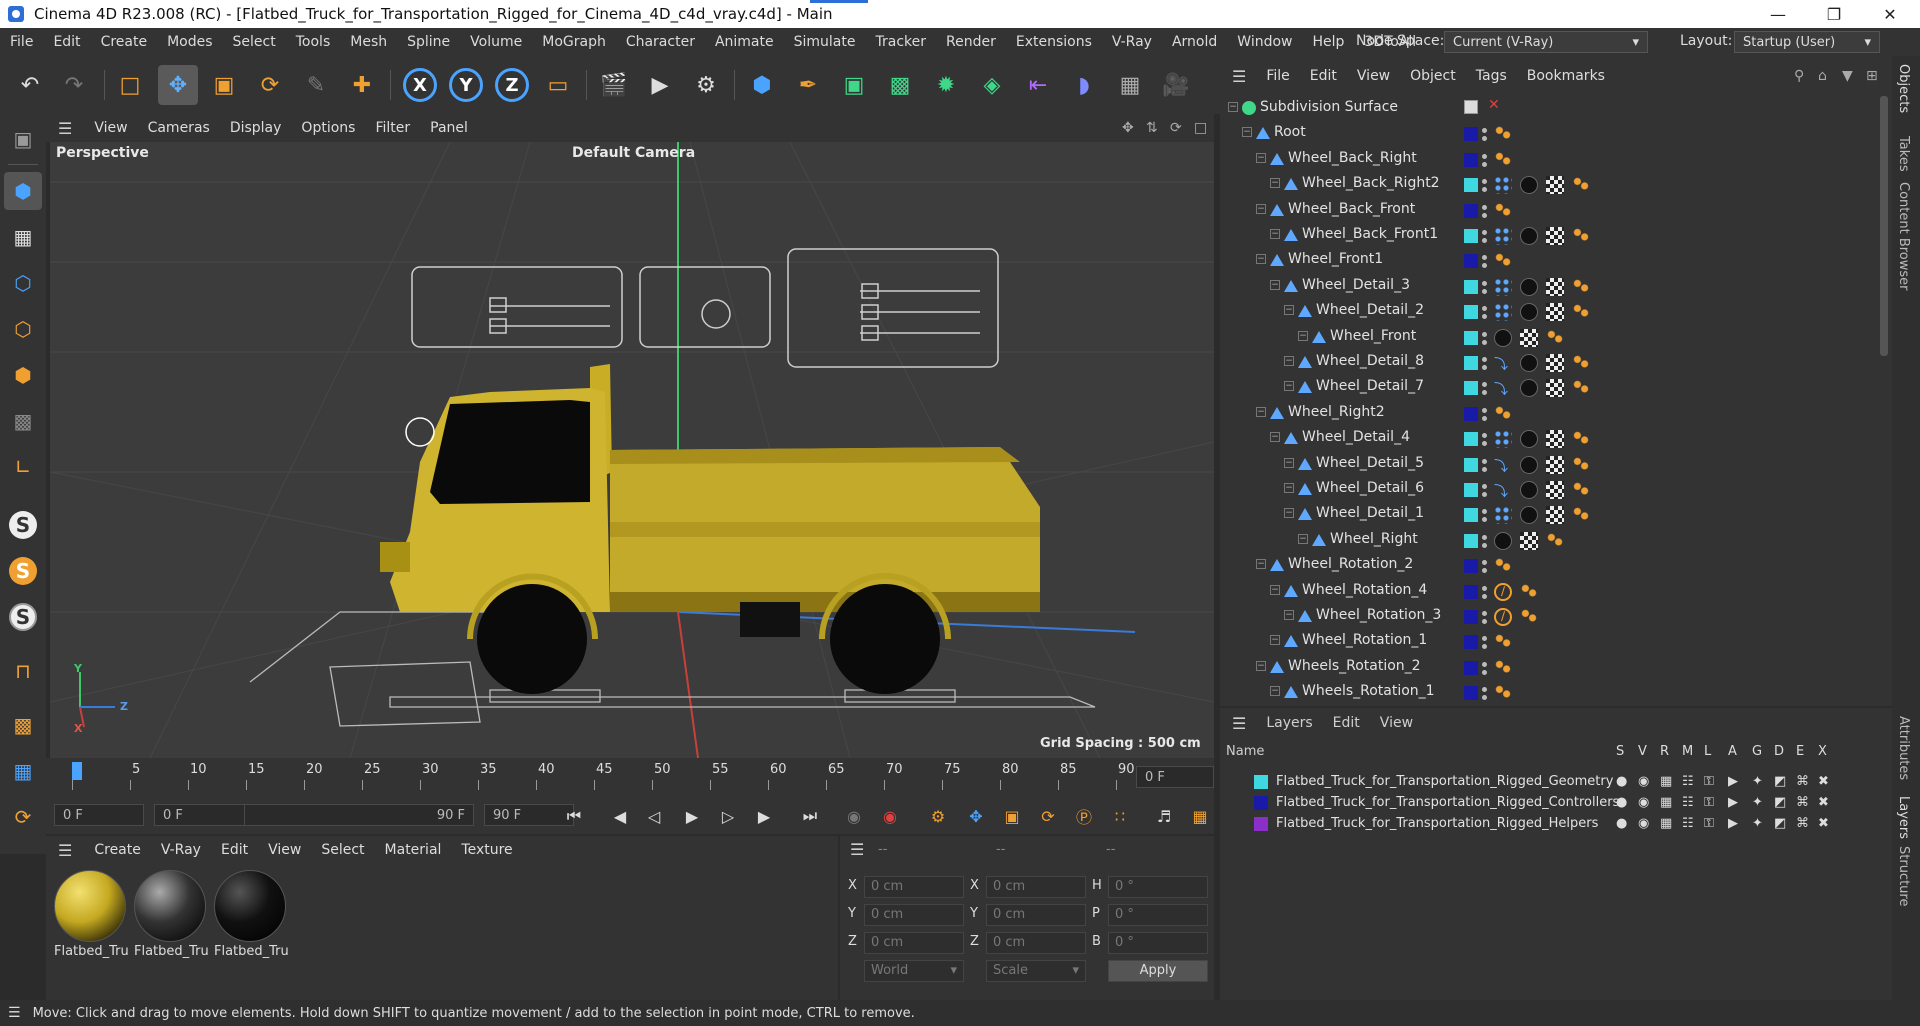  What do you see at coordinates (660, 42) in the screenshot?
I see `menu-character: Character` at bounding box center [660, 42].